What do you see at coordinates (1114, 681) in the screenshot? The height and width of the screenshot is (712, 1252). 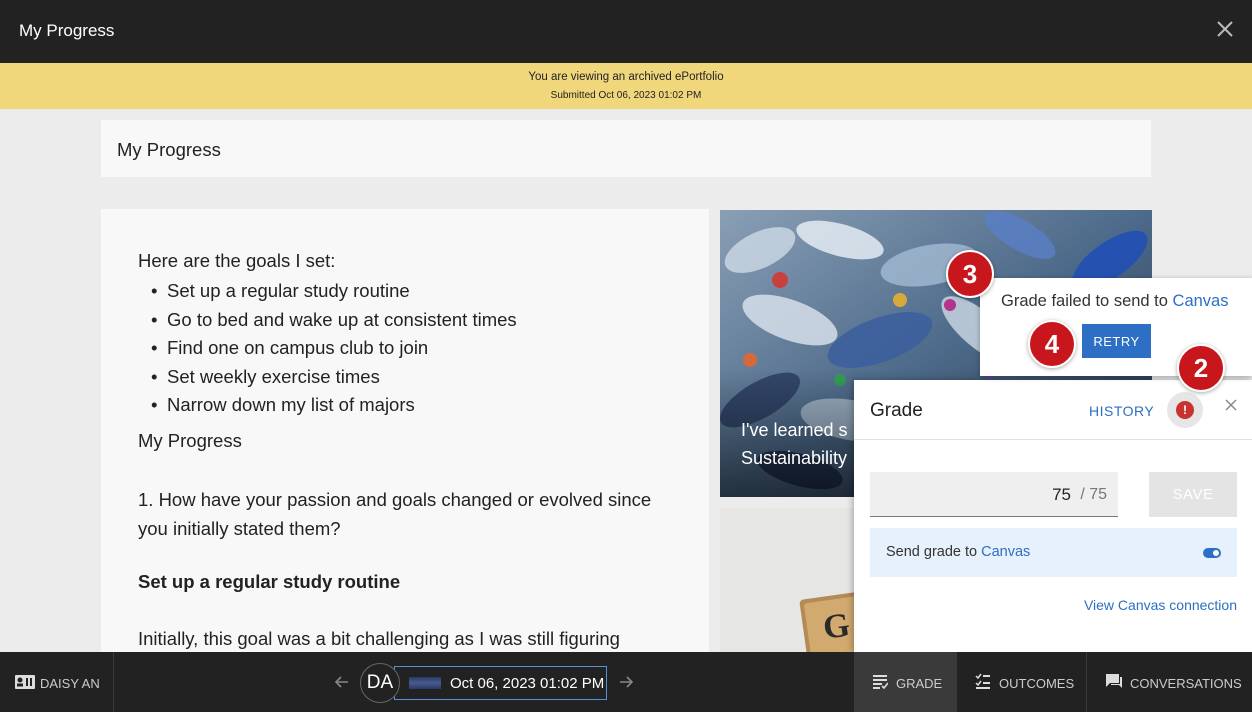 I see `chat-bubble-icon` at bounding box center [1114, 681].